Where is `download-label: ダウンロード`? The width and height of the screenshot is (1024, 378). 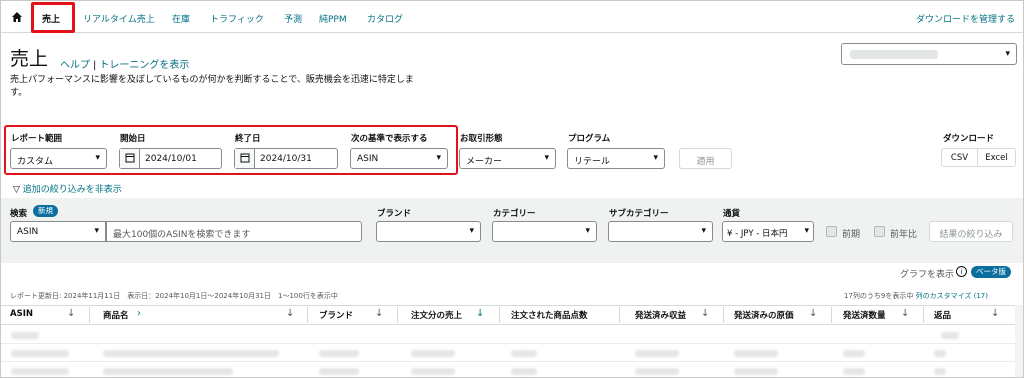 download-label: ダウンロード is located at coordinates (969, 139).